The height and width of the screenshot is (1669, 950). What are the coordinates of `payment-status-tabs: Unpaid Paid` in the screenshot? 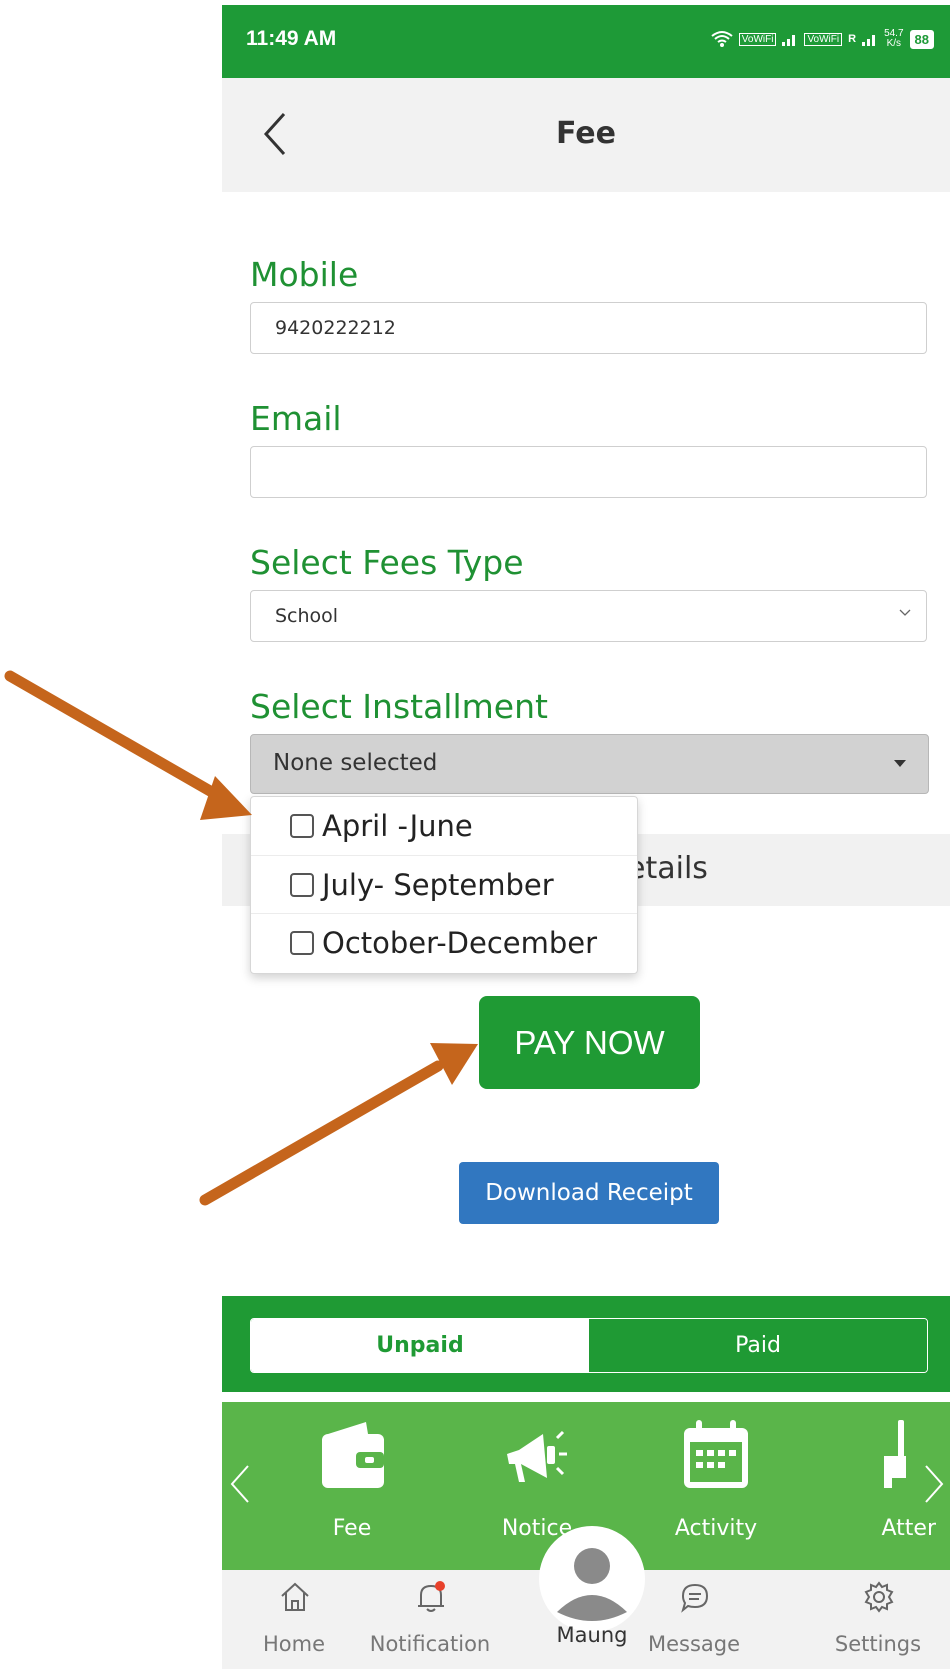 It's located at (586, 1344).